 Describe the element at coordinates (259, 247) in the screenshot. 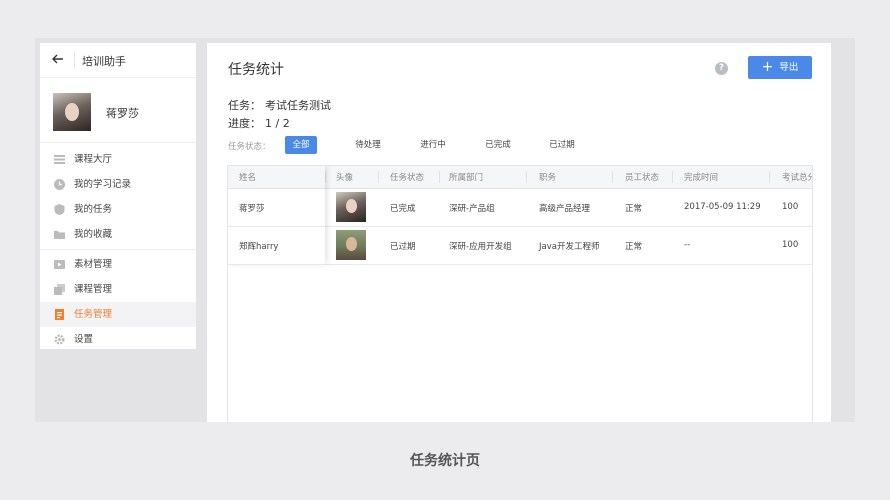

I see `cell-name: 郑辉harry` at that location.